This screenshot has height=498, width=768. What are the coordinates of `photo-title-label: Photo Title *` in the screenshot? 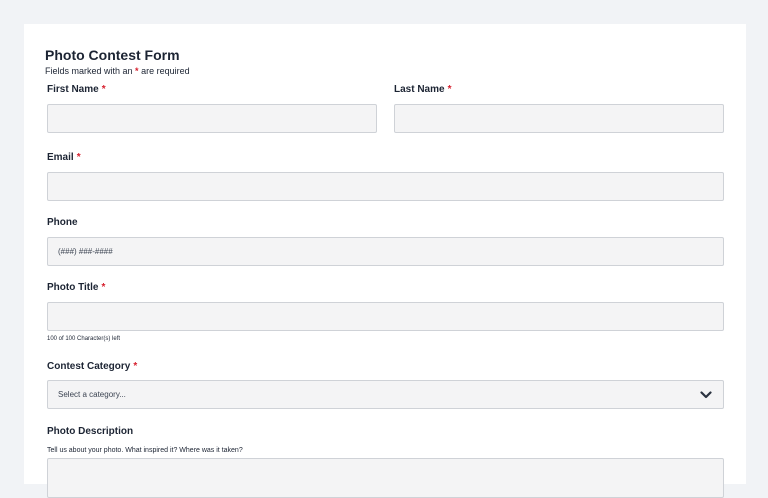 It's located at (76, 287).